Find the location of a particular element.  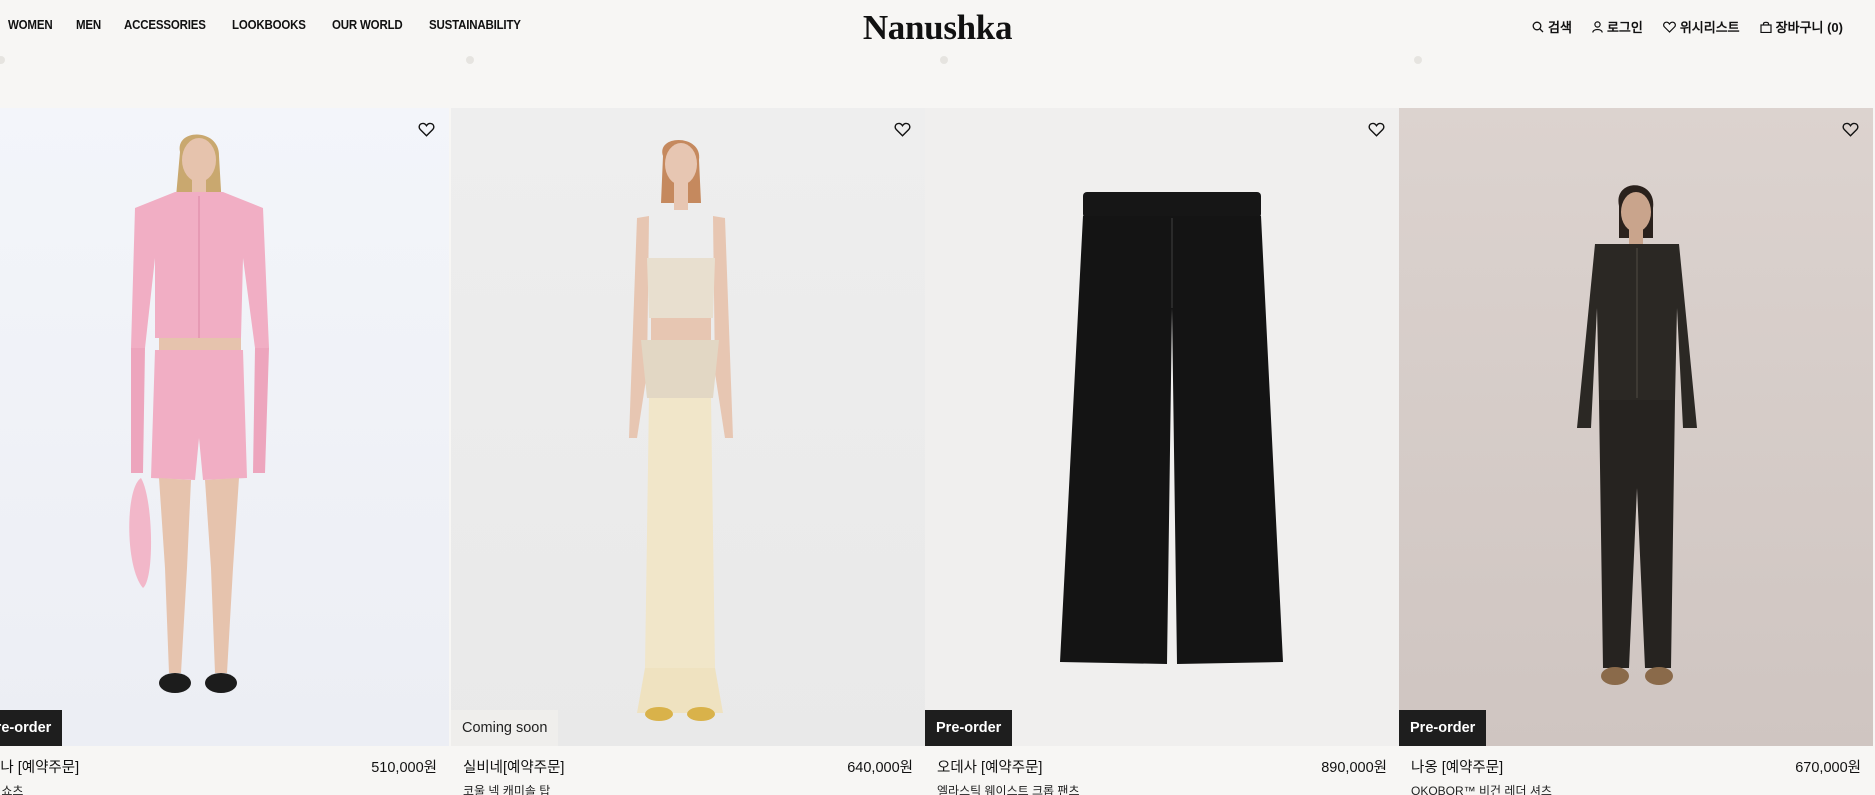

user-icon is located at coordinates (1597, 26).